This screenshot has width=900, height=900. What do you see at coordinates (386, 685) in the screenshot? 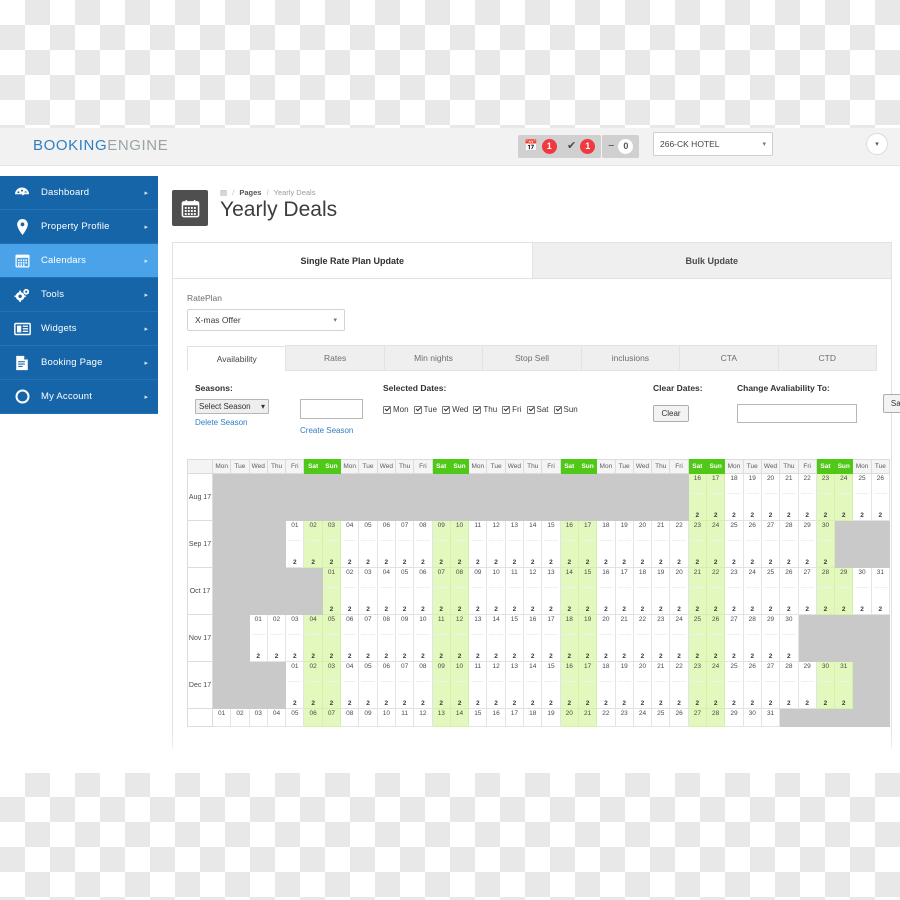
I see `calendar-day-cell: 06 2` at bounding box center [386, 685].